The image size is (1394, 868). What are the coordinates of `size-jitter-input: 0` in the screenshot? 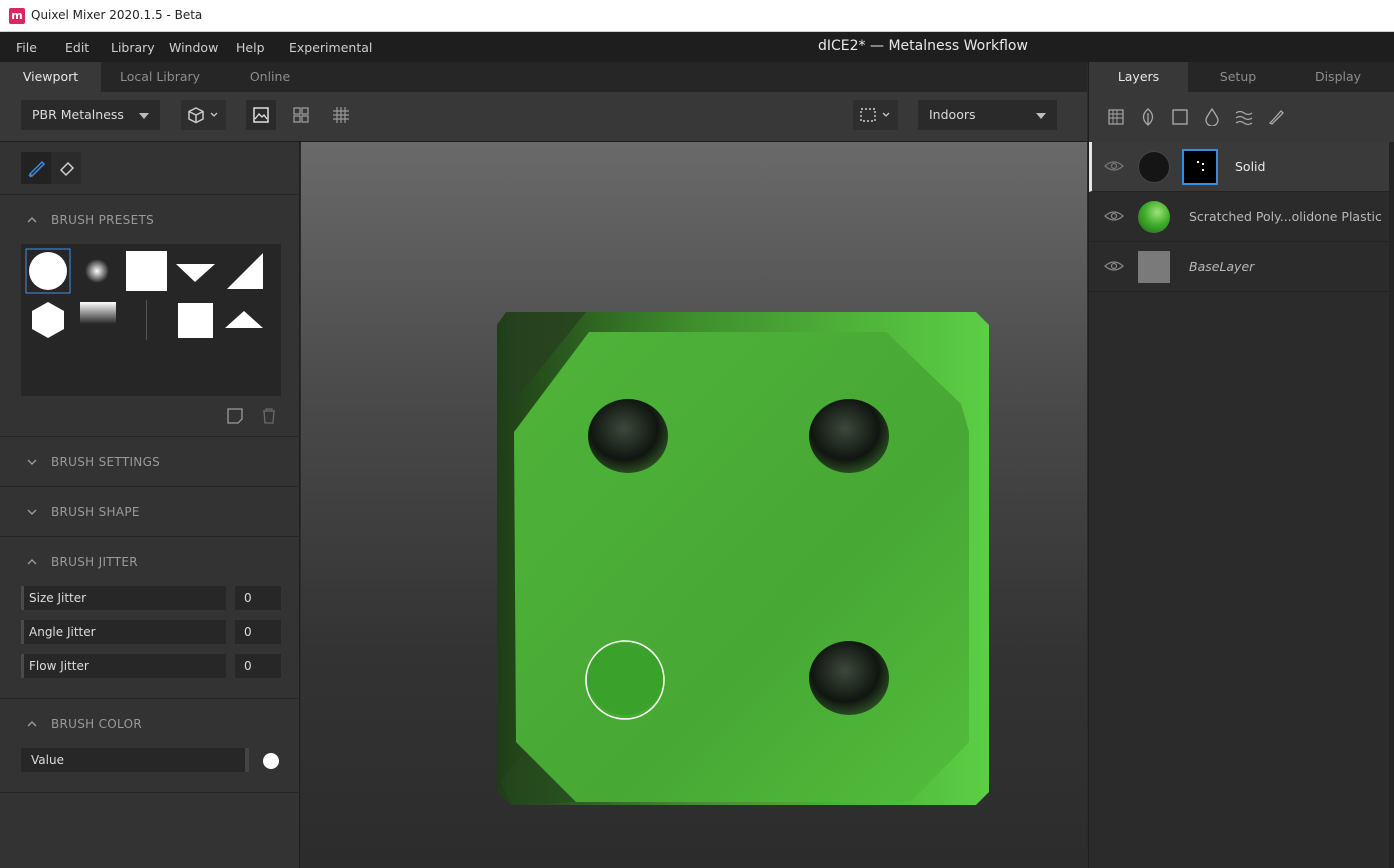 It's located at (258, 598).